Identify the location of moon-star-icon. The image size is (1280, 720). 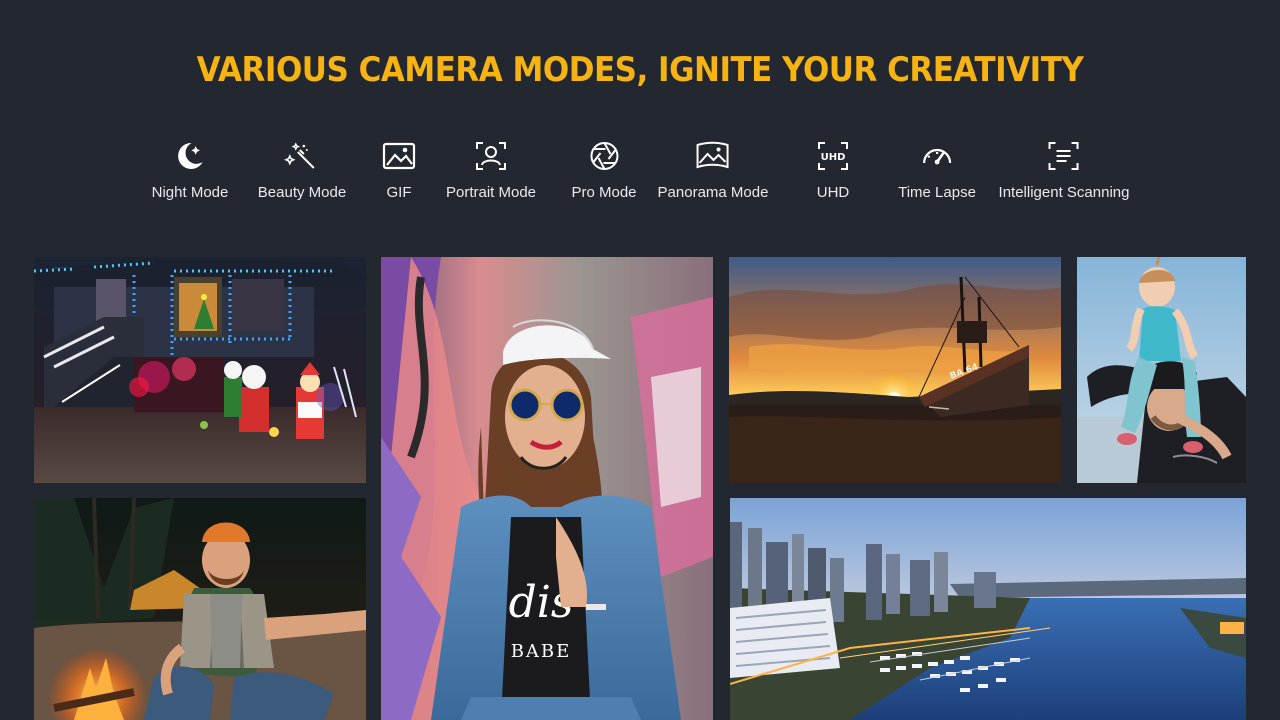
(190, 156).